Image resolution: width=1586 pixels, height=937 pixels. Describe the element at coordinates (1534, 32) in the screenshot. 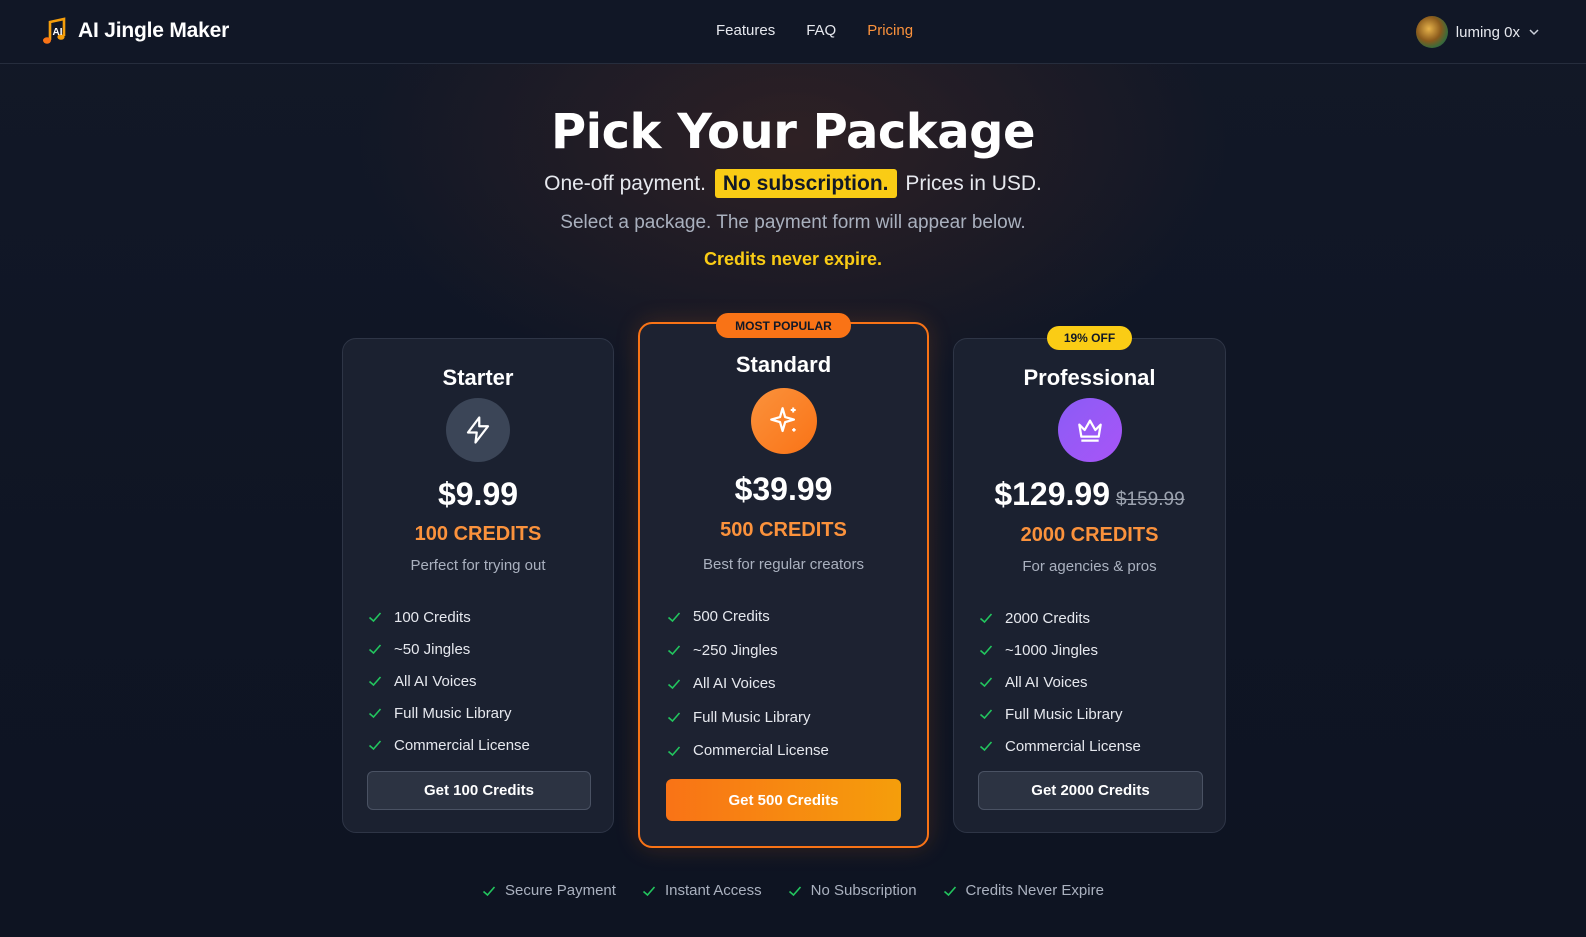

I see `chevron-down-icon` at that location.